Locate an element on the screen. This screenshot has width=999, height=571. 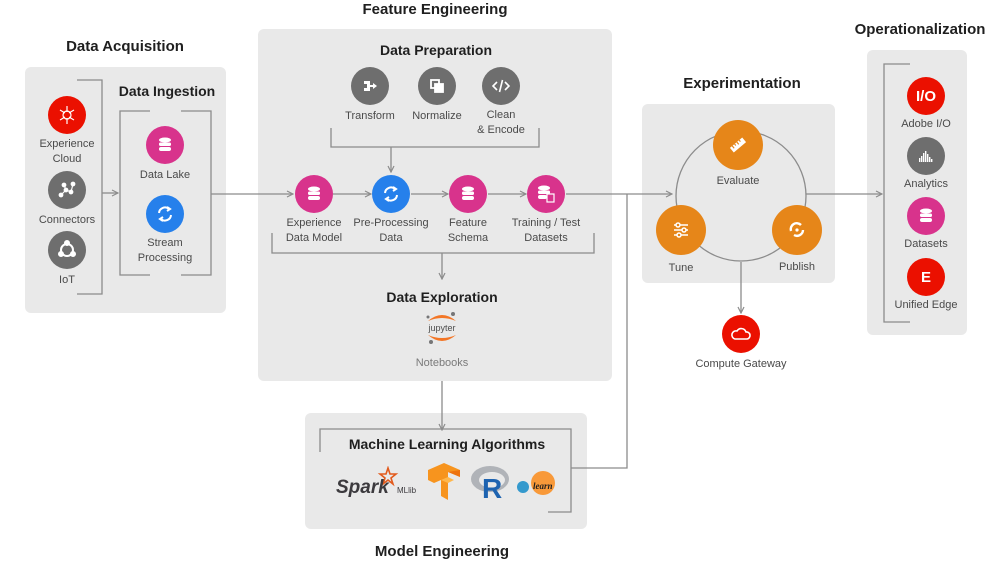
source-iot: IoT is located at coordinates (67, 259).